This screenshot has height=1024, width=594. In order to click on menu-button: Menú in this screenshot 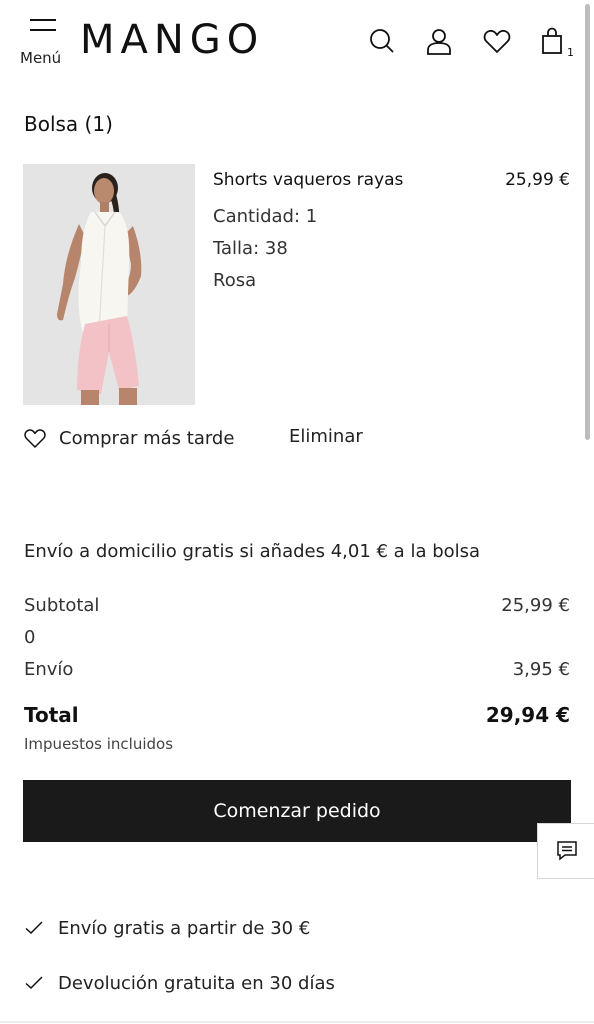, I will do `click(45, 41)`.